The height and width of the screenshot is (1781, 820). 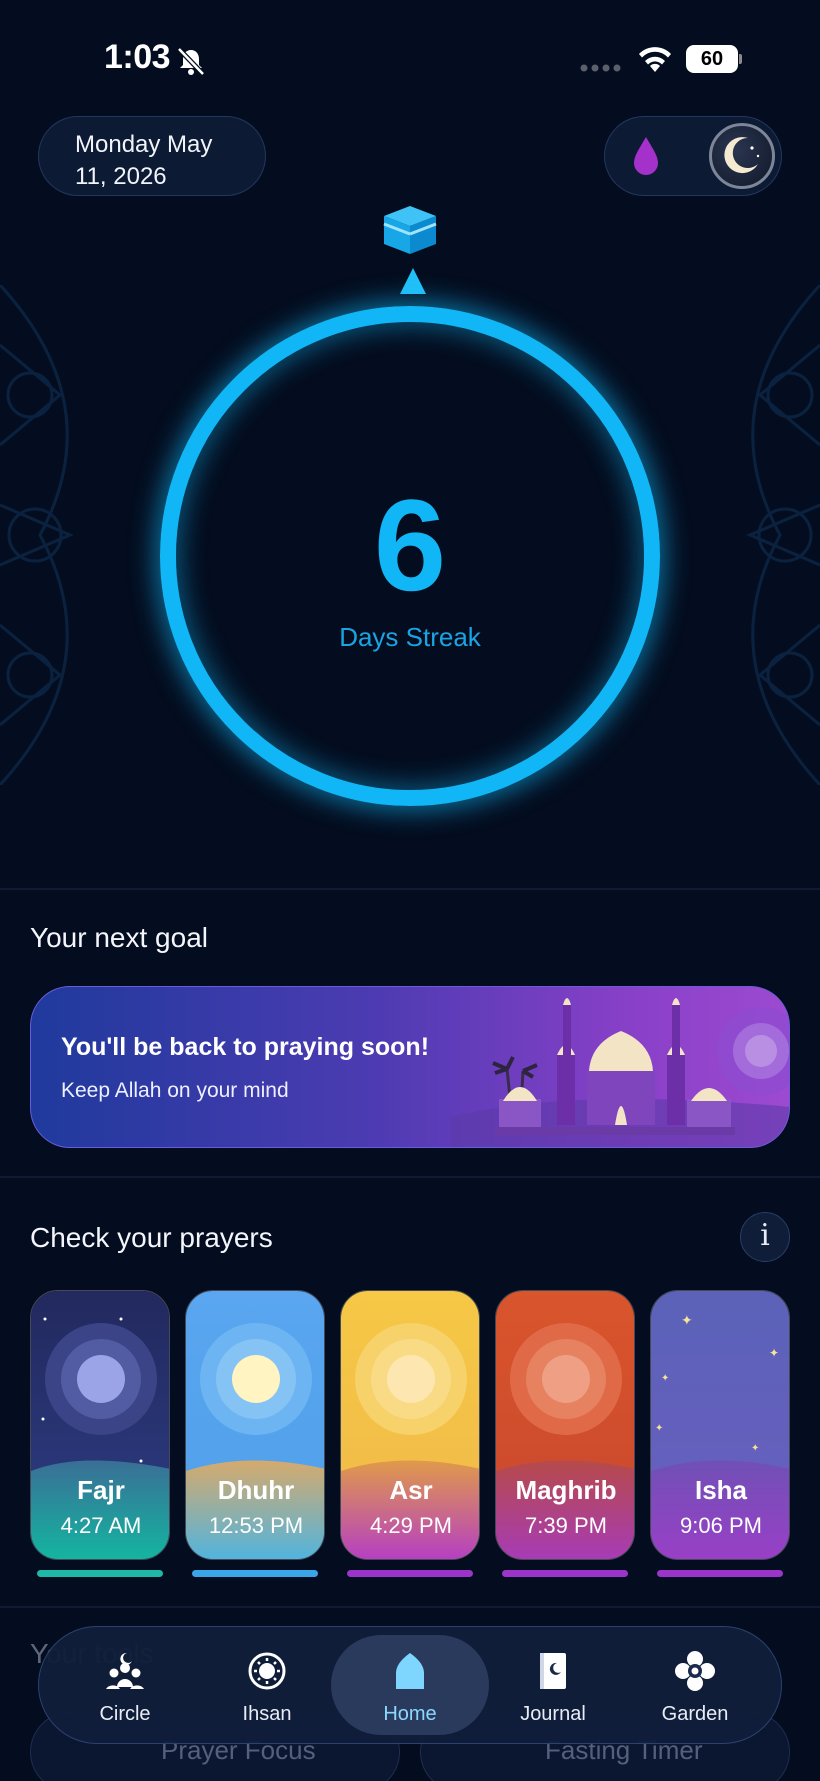 I want to click on nav-item-circle: Circle, so click(x=125, y=1686).